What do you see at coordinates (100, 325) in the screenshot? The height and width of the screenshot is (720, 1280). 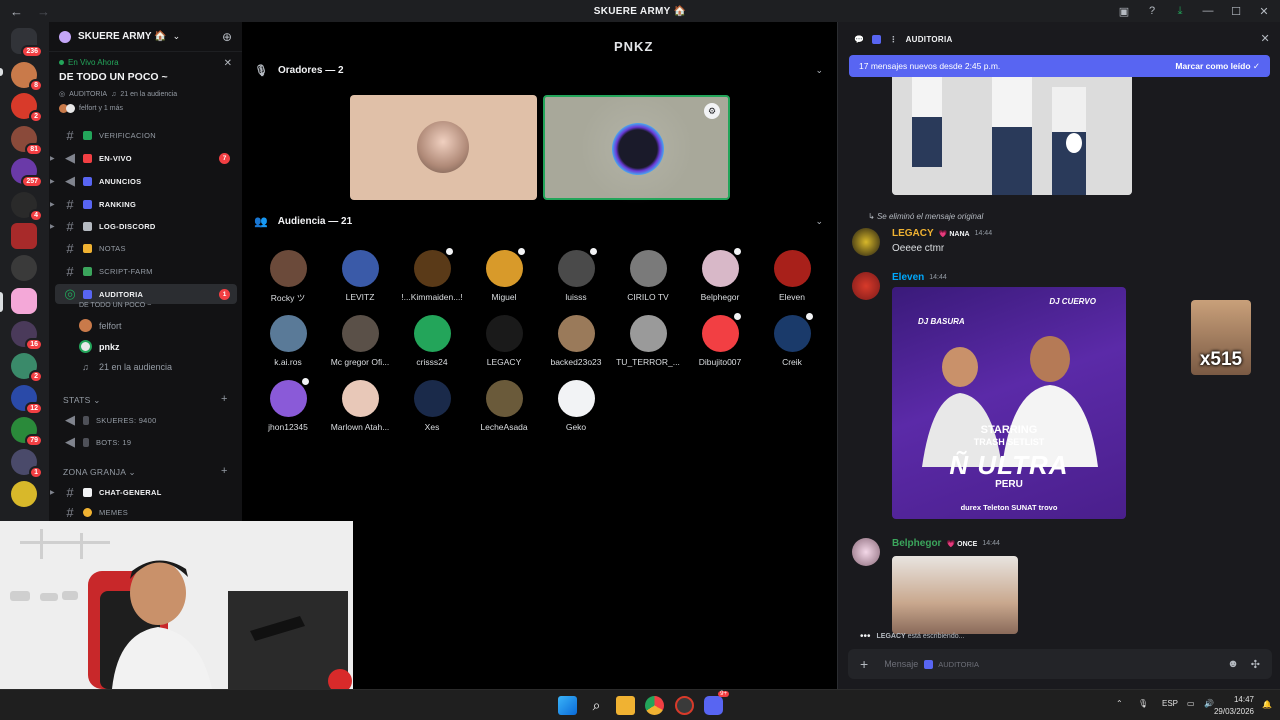 I see `voice-user-felfort: felfort` at bounding box center [100, 325].